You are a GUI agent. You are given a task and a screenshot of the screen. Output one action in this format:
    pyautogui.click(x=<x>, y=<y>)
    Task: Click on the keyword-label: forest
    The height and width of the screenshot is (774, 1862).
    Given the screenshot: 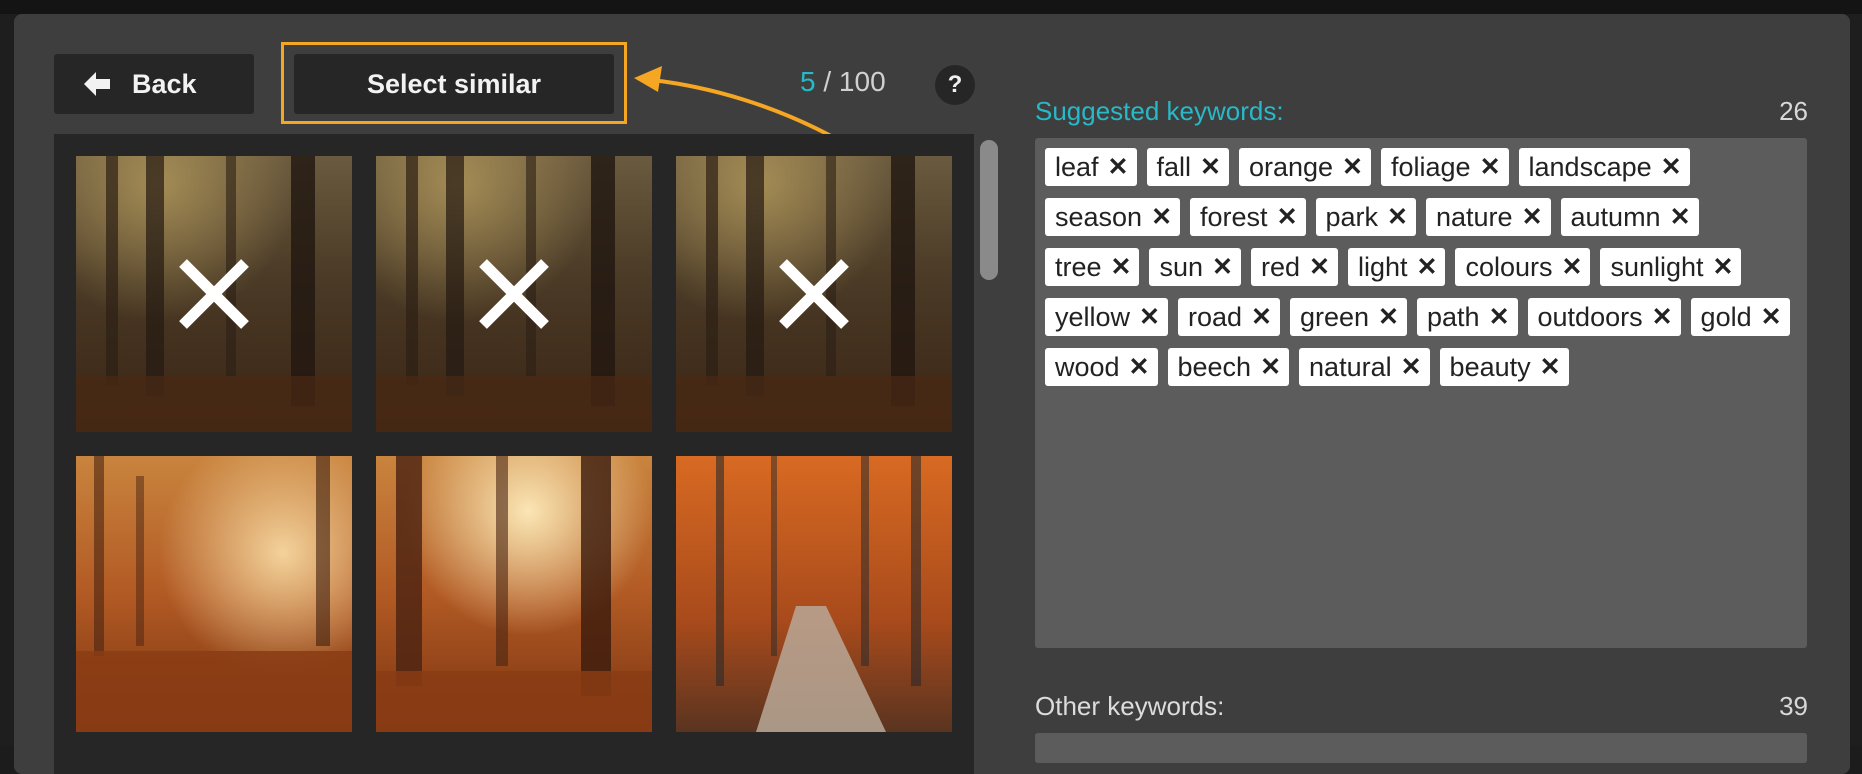 What is the action you would take?
    pyautogui.click(x=1234, y=216)
    